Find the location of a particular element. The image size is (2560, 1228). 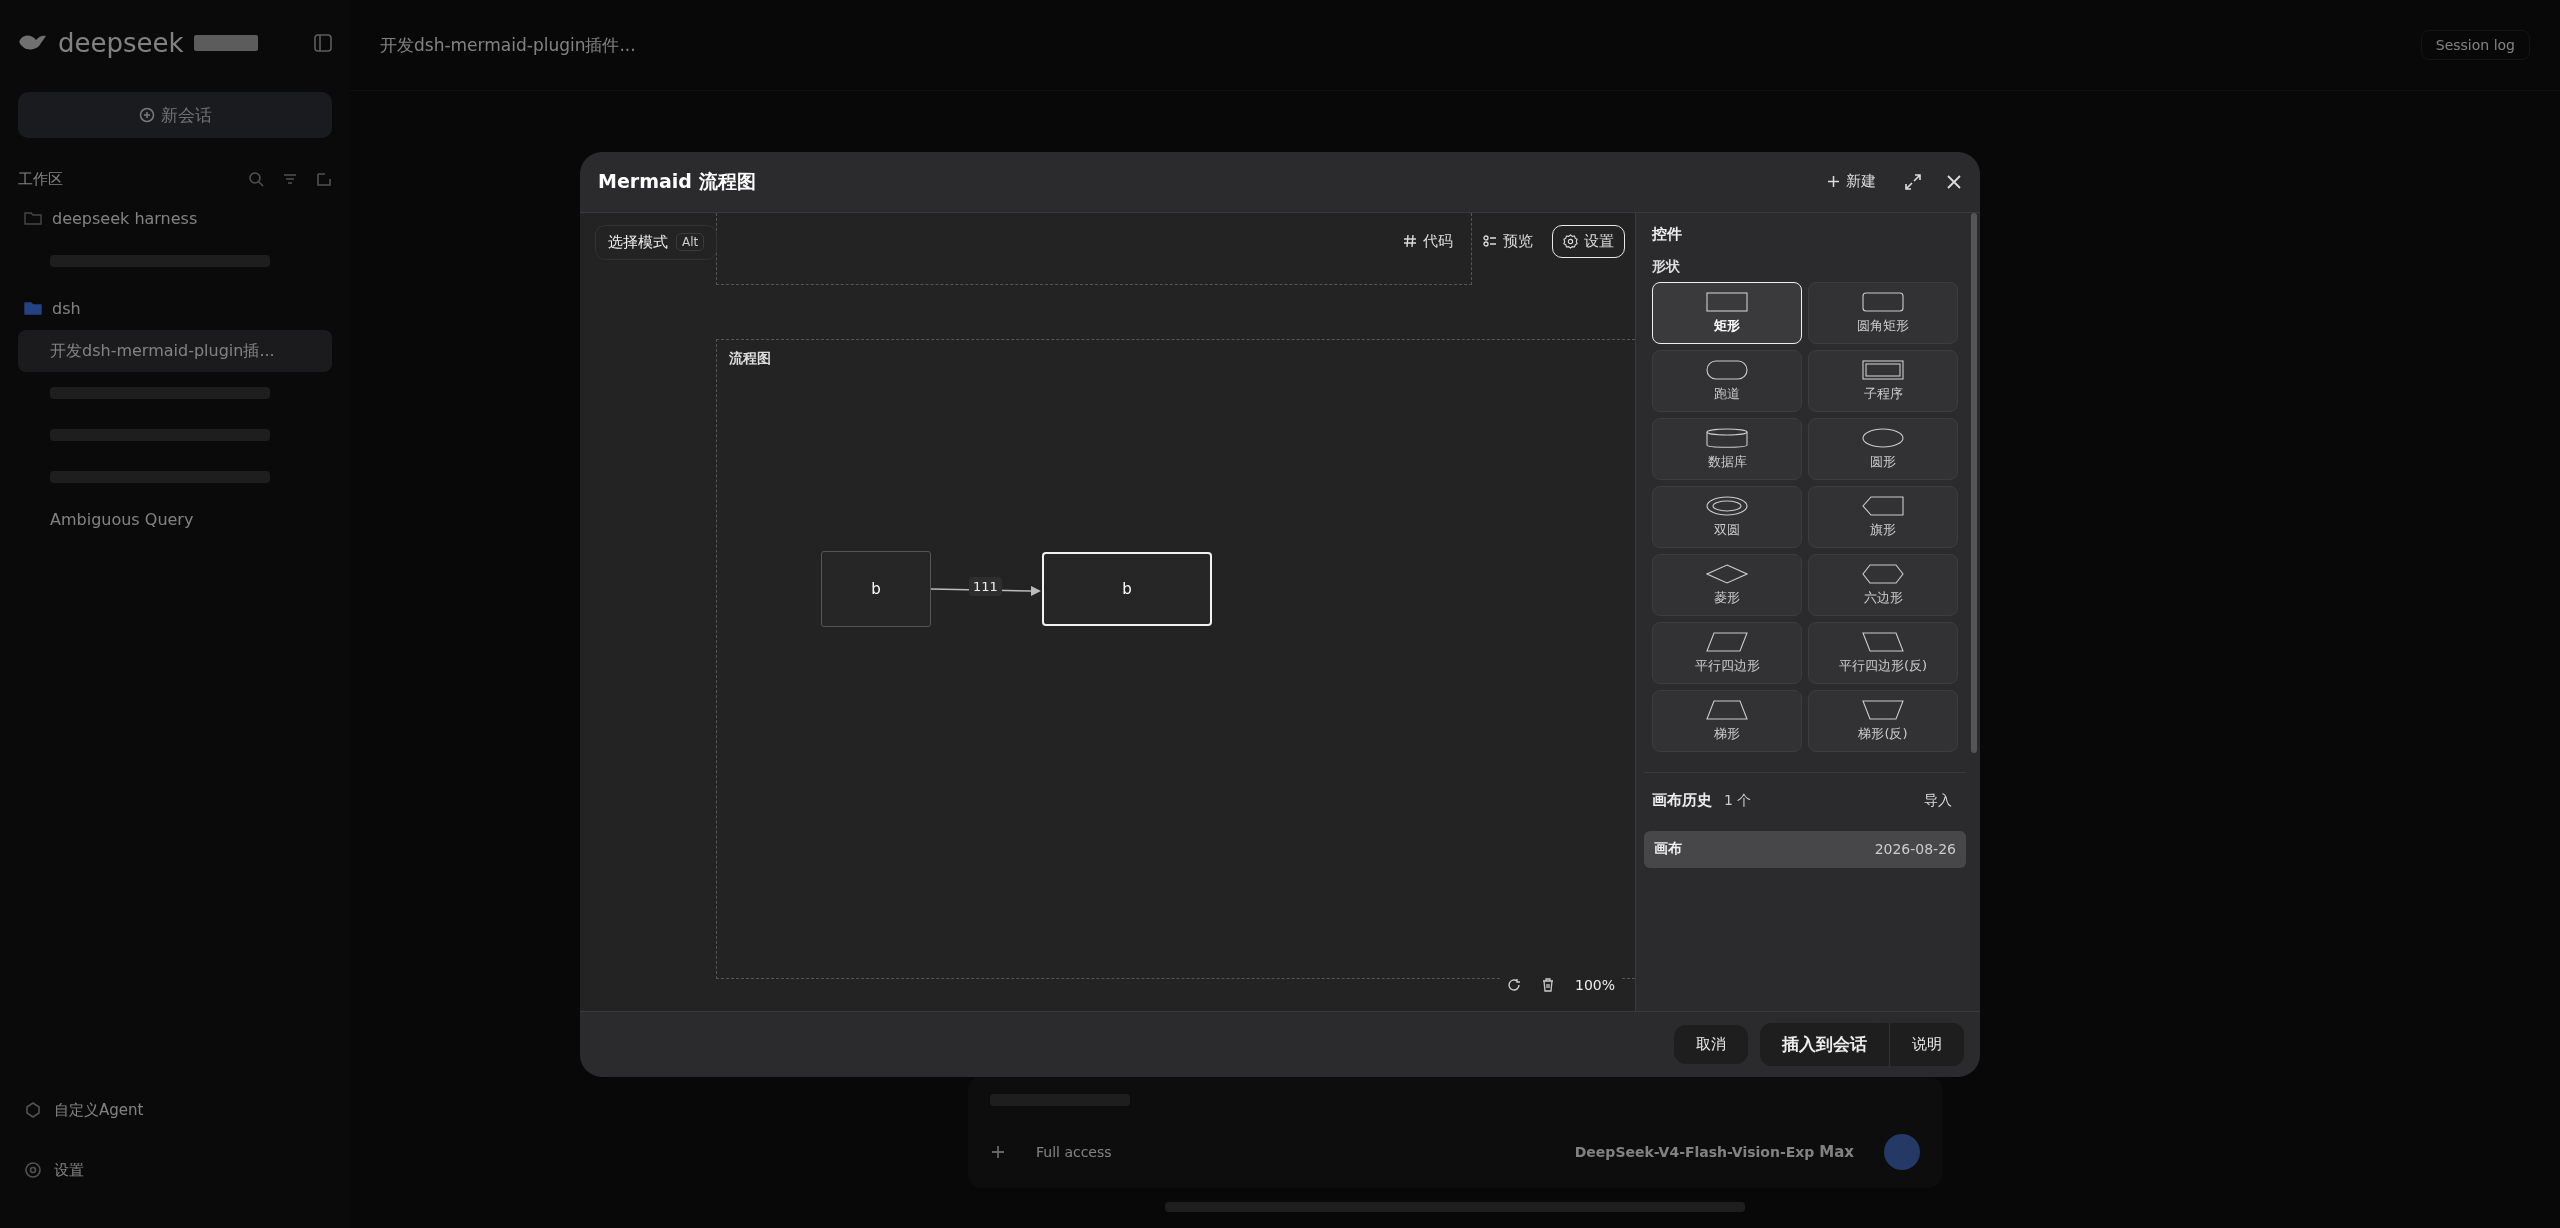

trash-icon is located at coordinates (1547, 984).